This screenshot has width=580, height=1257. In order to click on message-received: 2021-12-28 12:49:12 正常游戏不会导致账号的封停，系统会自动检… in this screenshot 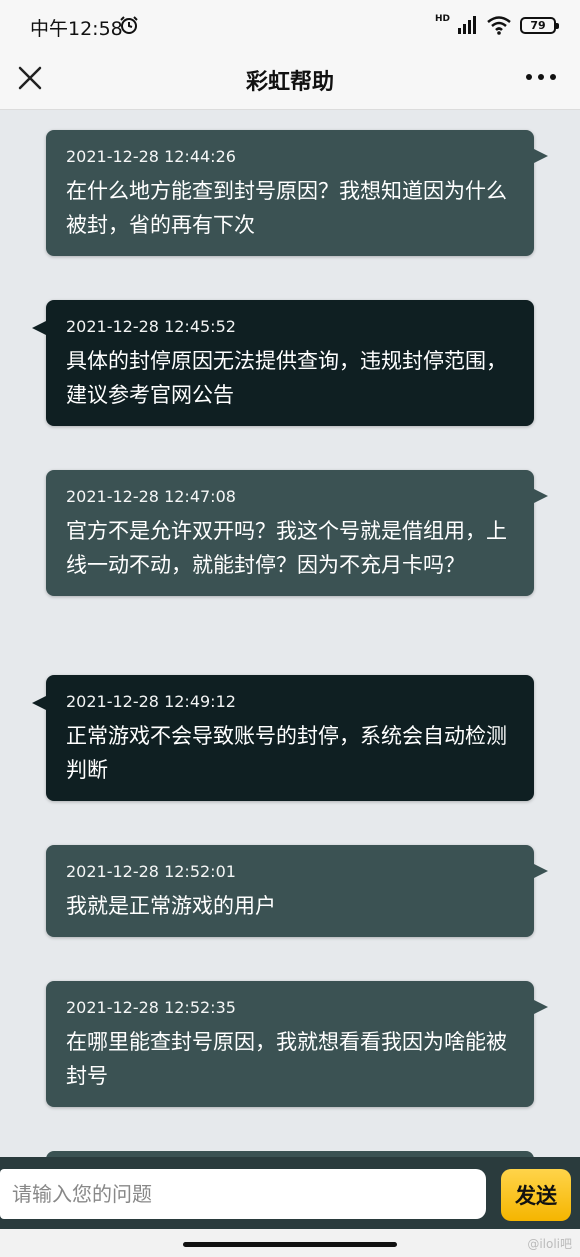, I will do `click(283, 738)`.